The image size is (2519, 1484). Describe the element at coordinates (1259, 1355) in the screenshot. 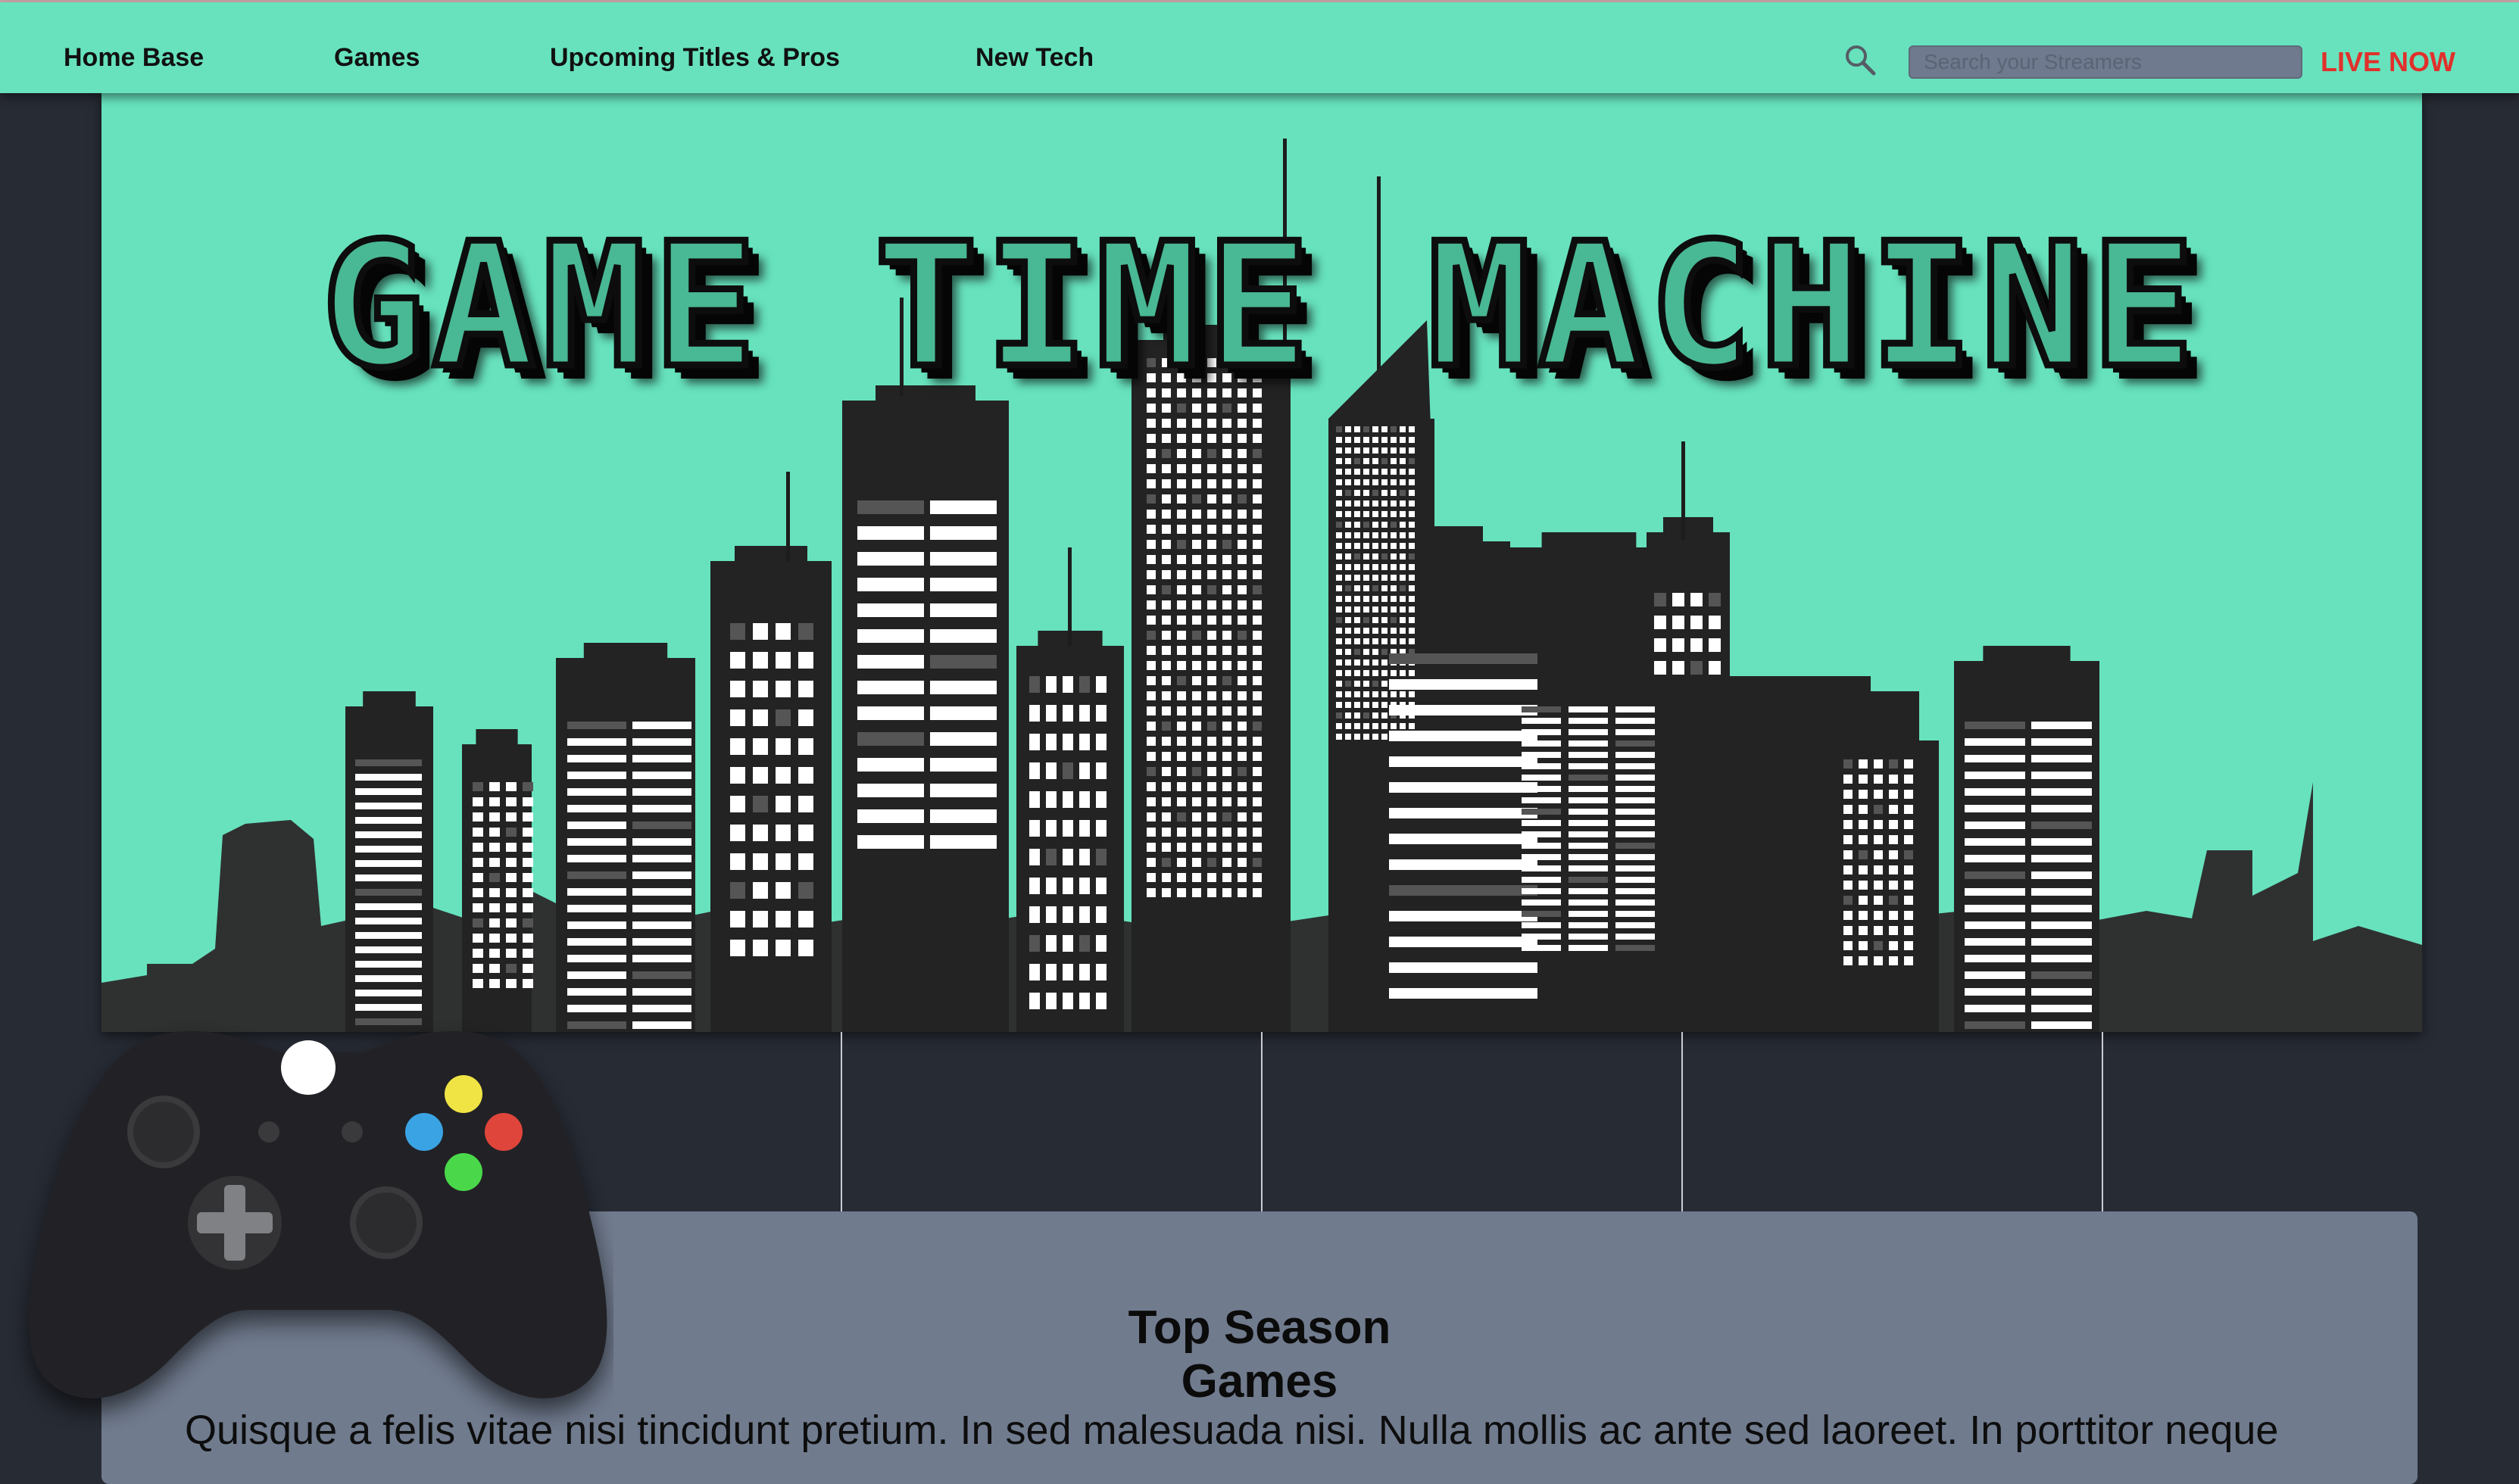

I see `section-title: Top Season Games` at that location.